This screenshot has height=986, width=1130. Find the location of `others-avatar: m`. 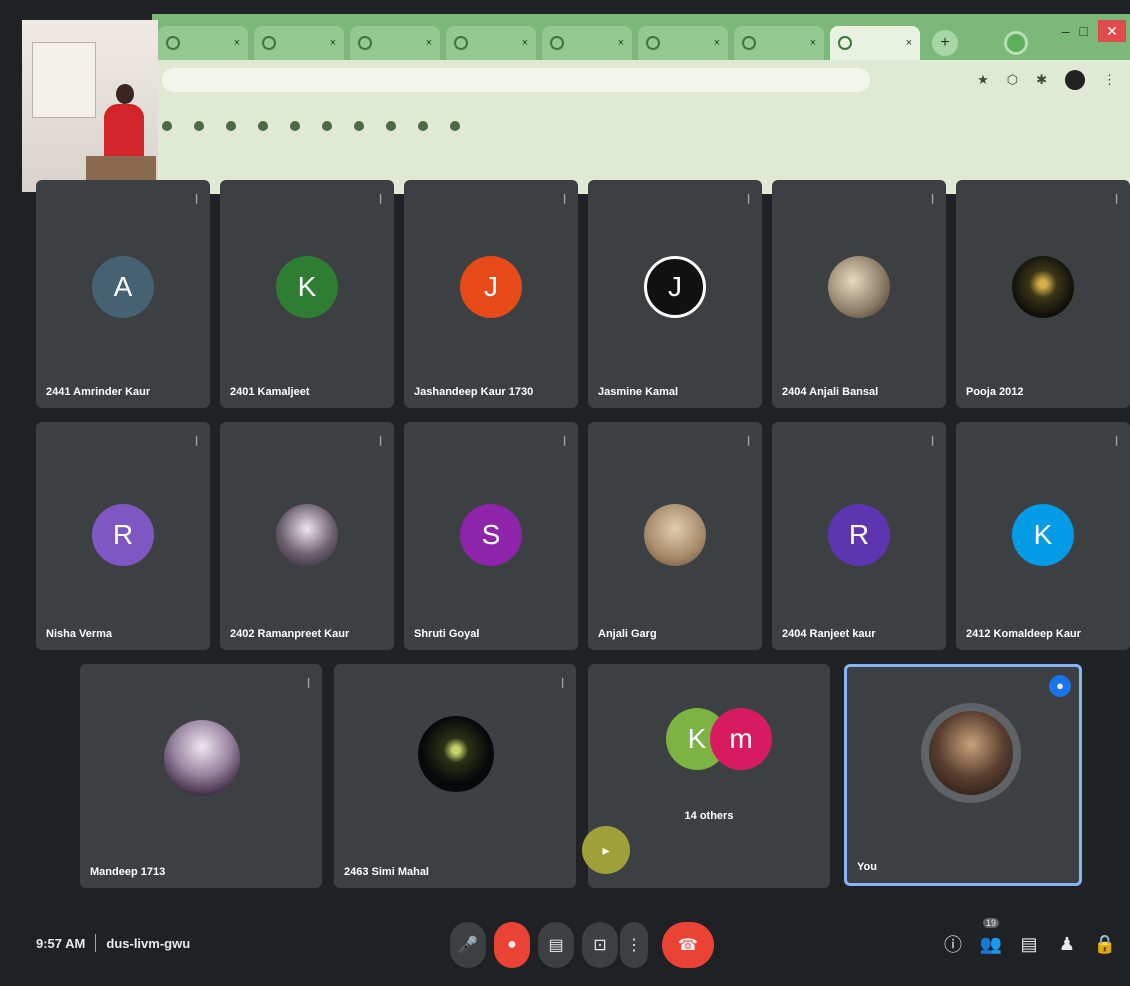

others-avatar: m is located at coordinates (741, 739).